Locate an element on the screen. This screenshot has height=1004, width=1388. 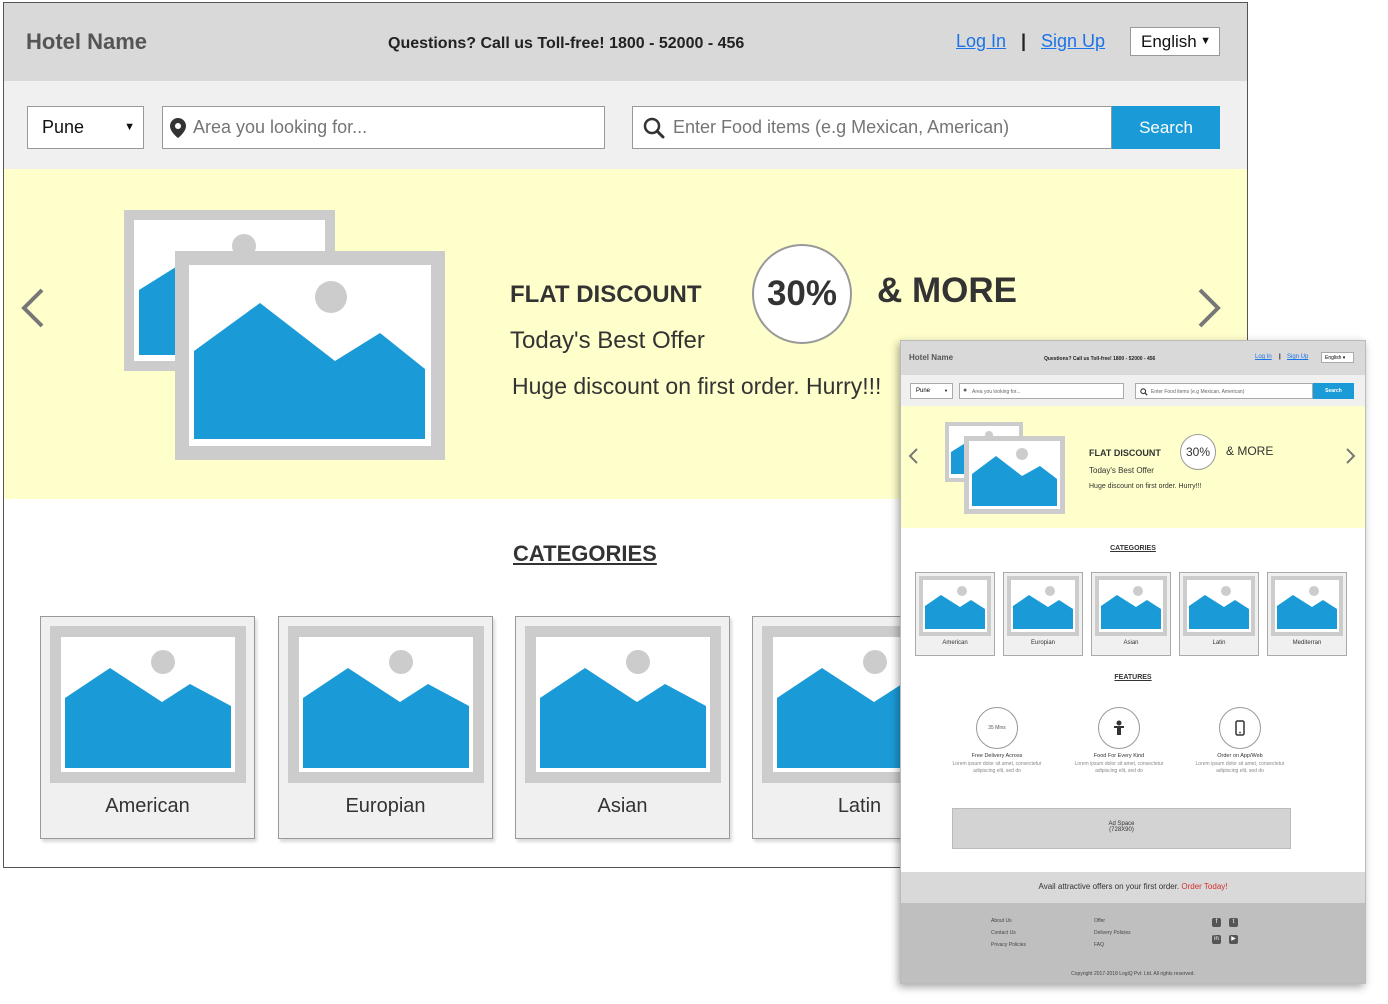
preview-ad-space: Ad Space (728X90) is located at coordinates (1121, 828).